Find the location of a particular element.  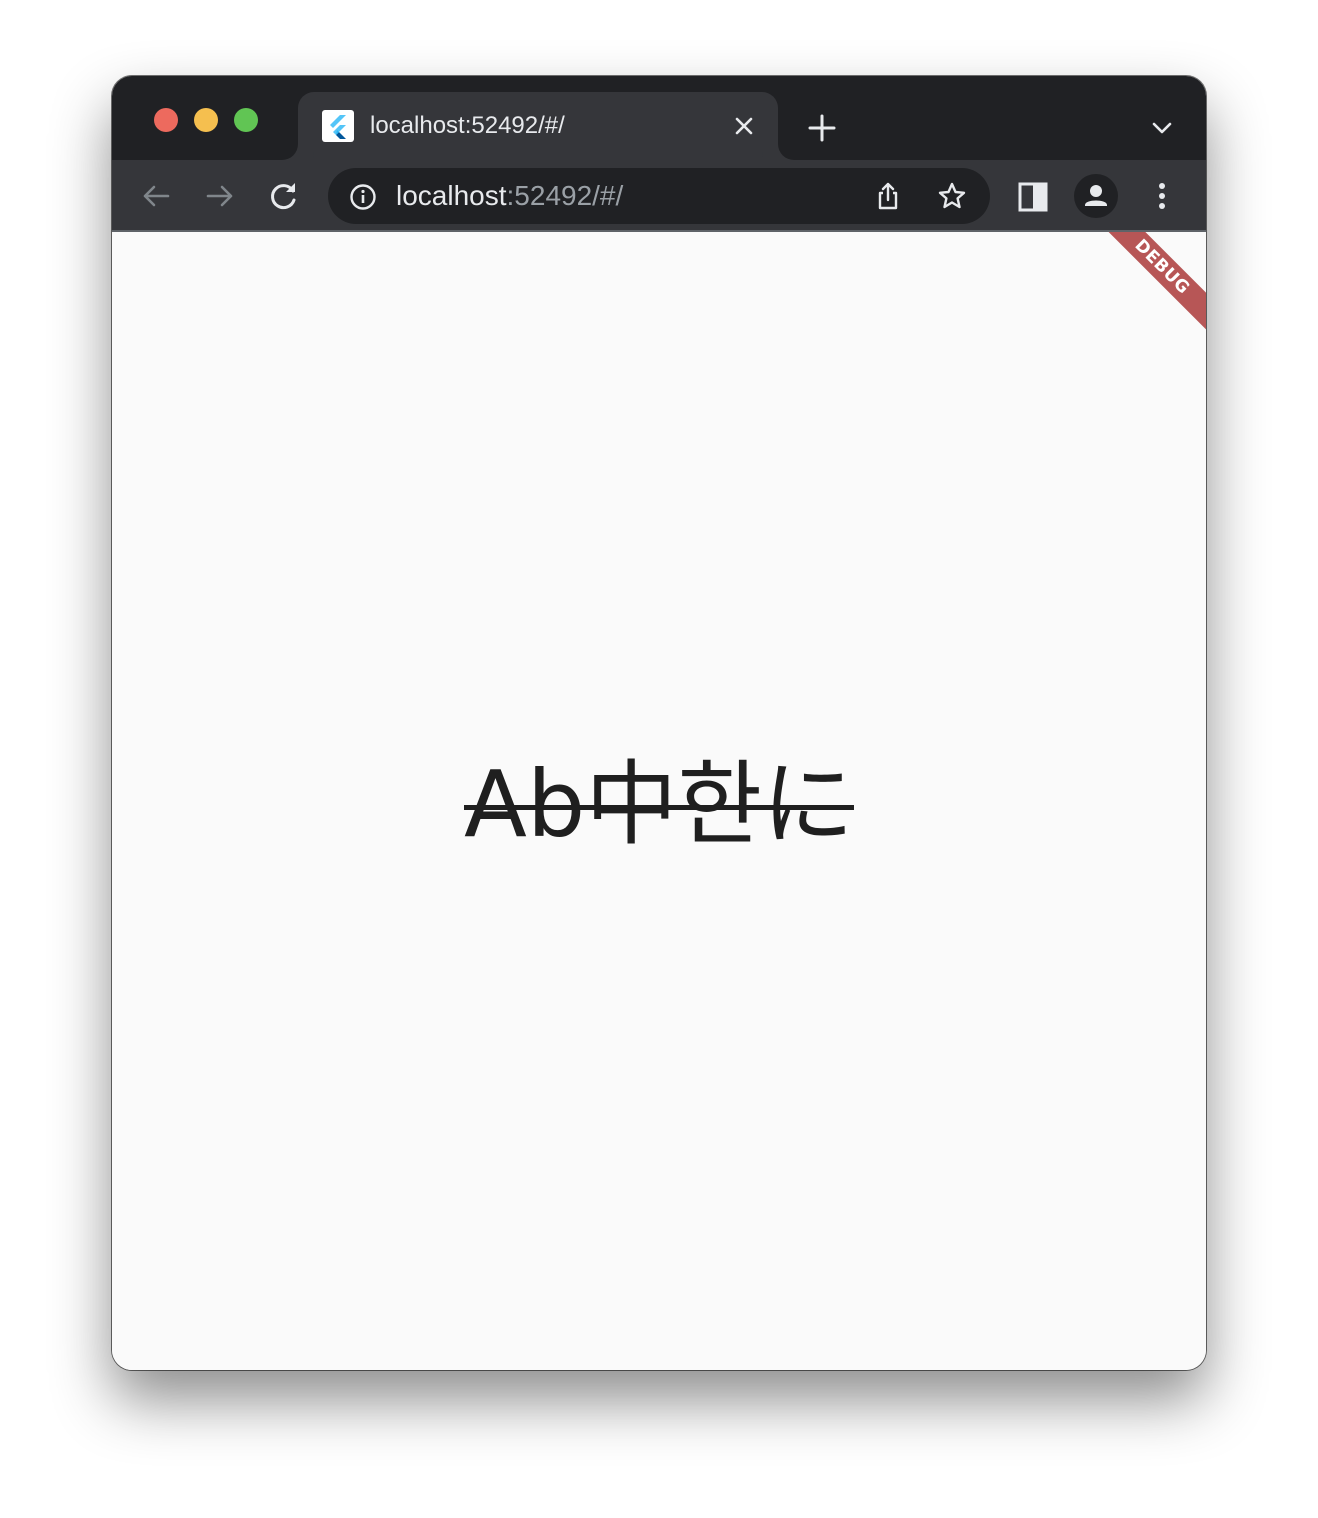

profile-button is located at coordinates (1096, 196).